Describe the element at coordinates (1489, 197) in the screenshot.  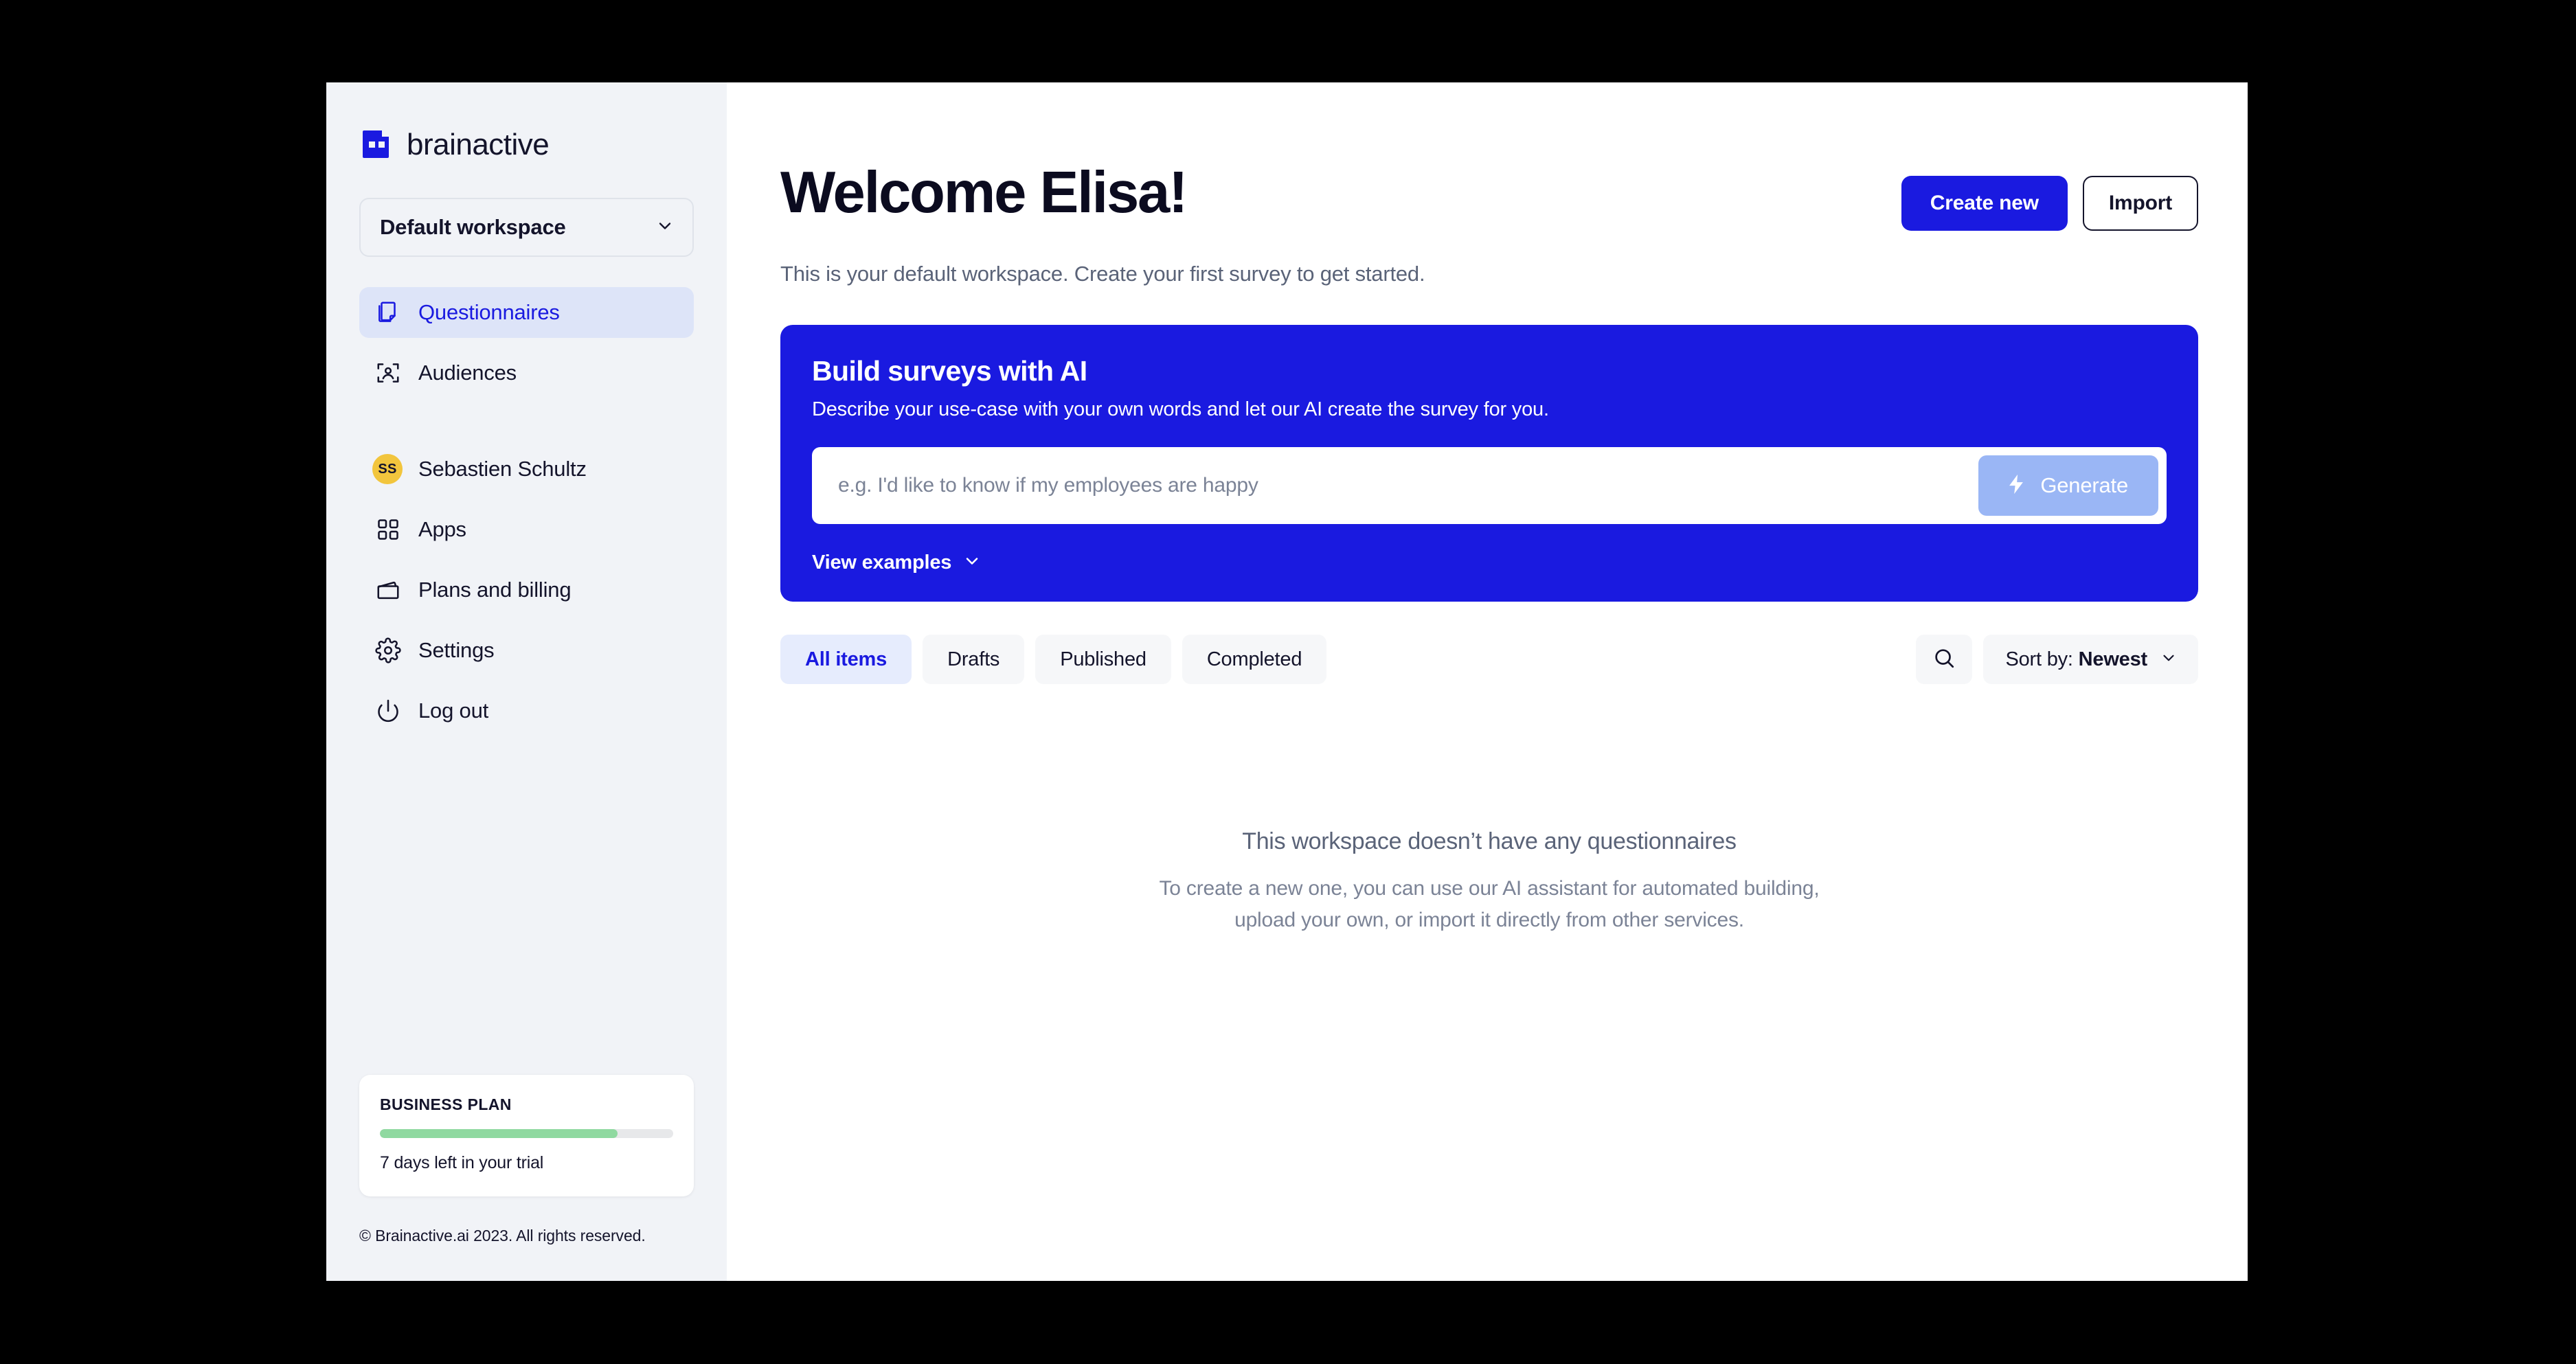
I see `page-header: Welcome Elisa! Create new Import` at that location.